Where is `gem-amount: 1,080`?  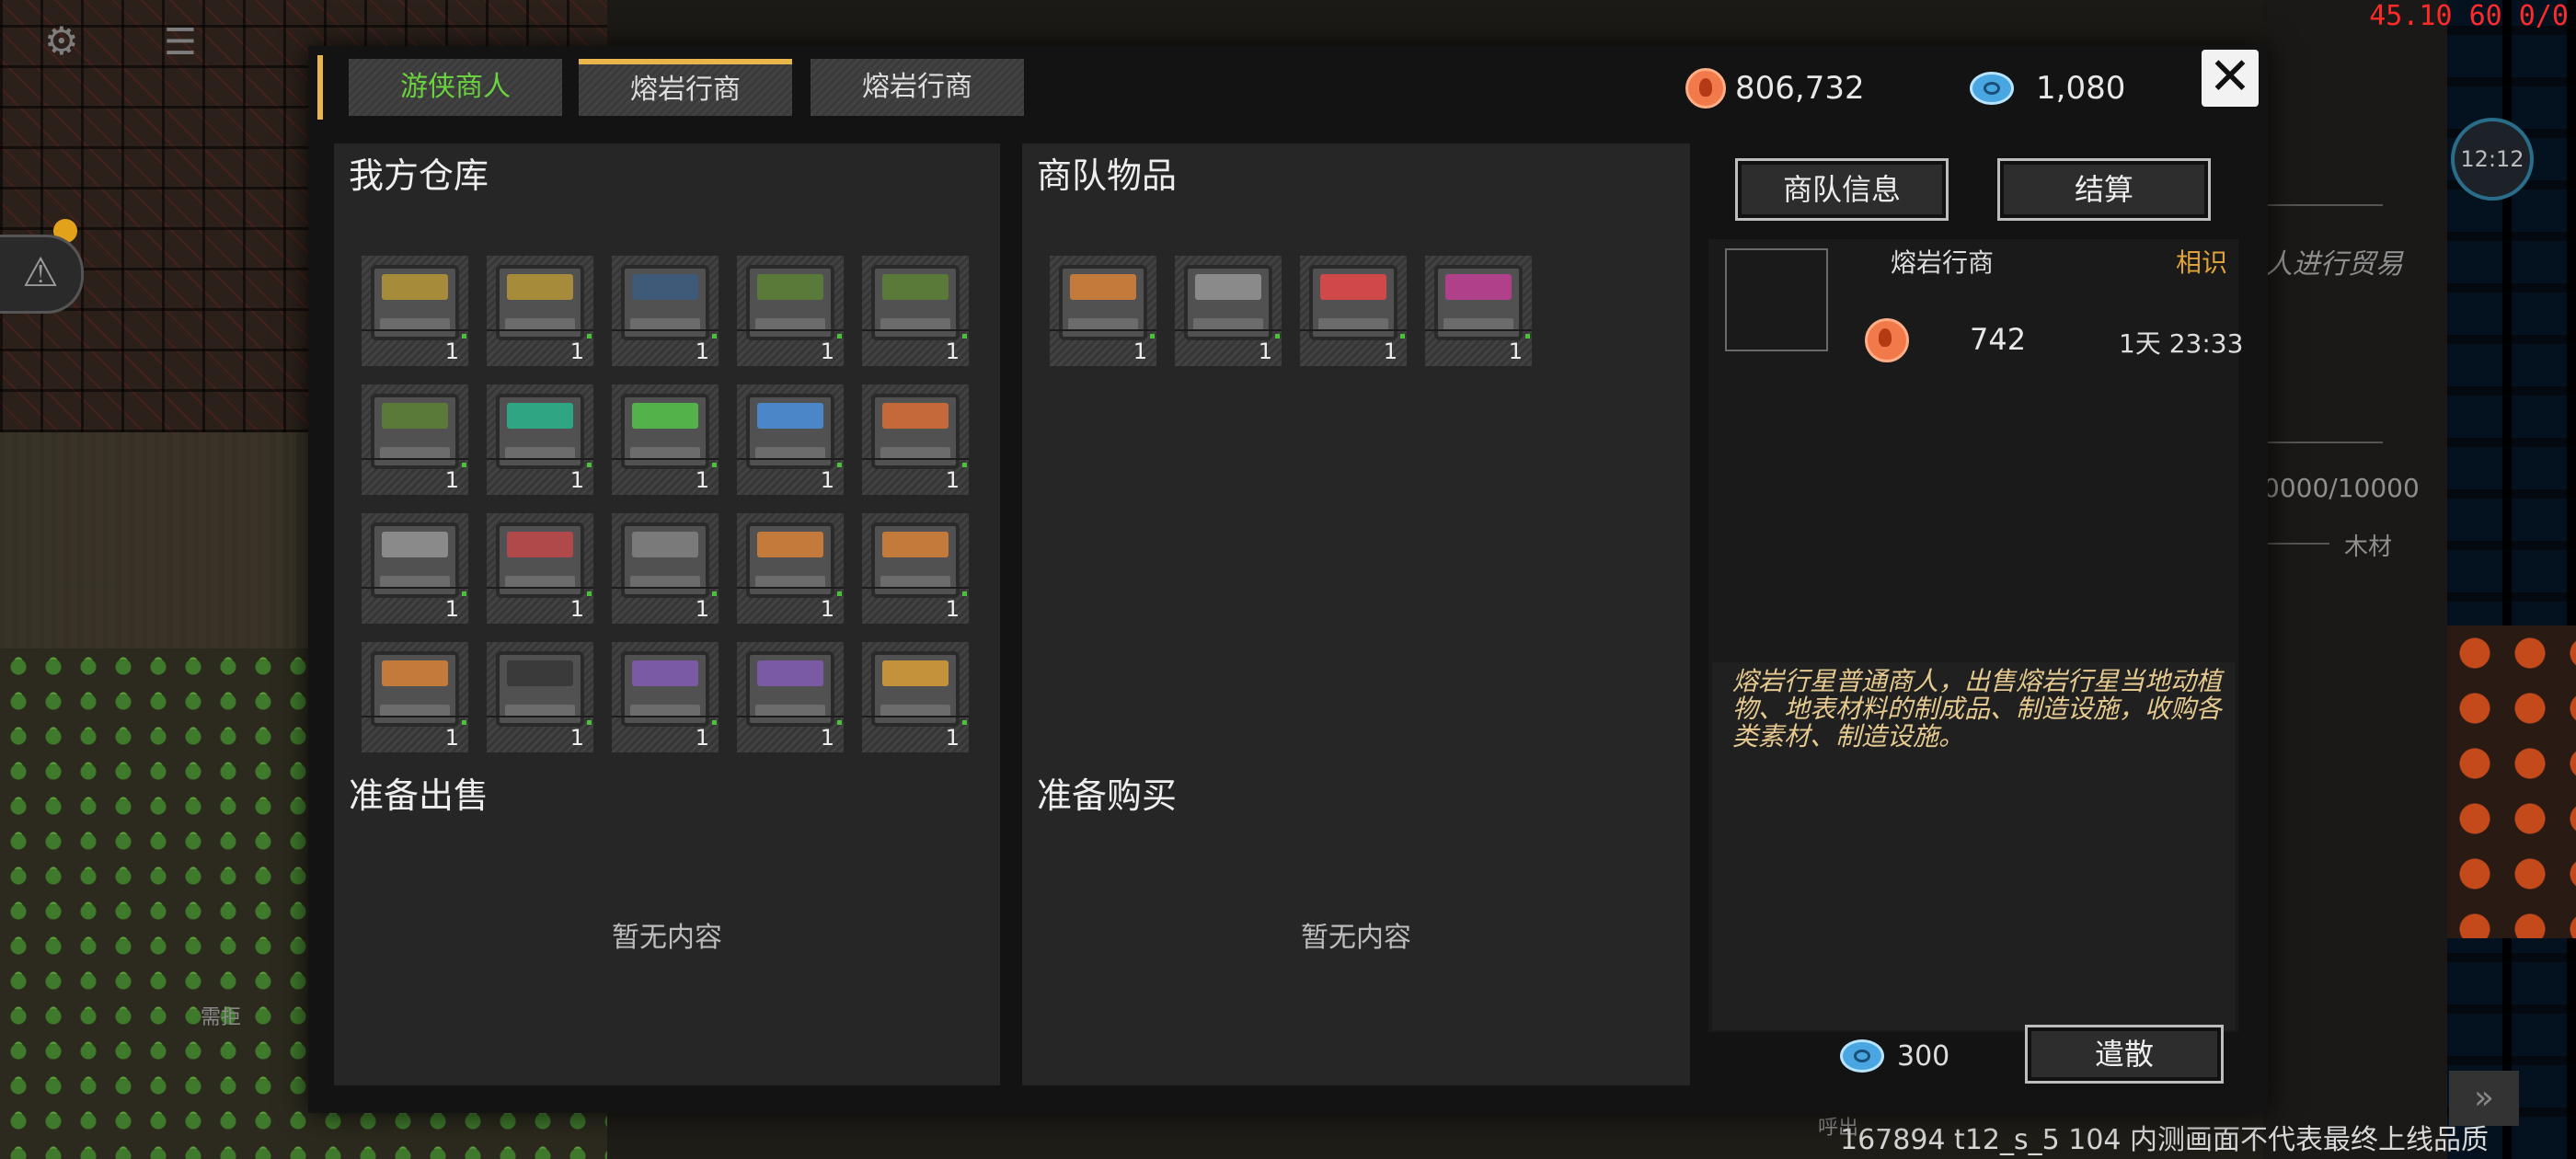
gem-amount: 1,080 is located at coordinates (2081, 88).